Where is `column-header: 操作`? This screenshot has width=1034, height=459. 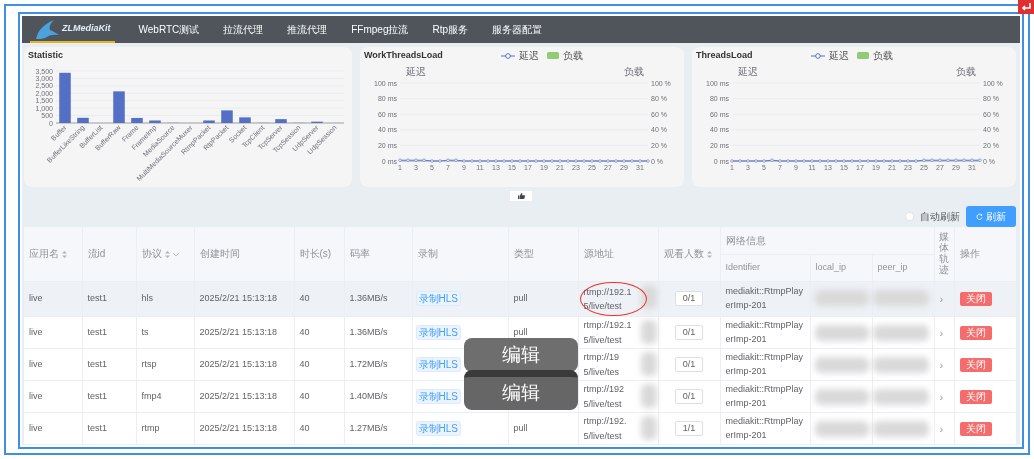 column-header: 操作 is located at coordinates (969, 254).